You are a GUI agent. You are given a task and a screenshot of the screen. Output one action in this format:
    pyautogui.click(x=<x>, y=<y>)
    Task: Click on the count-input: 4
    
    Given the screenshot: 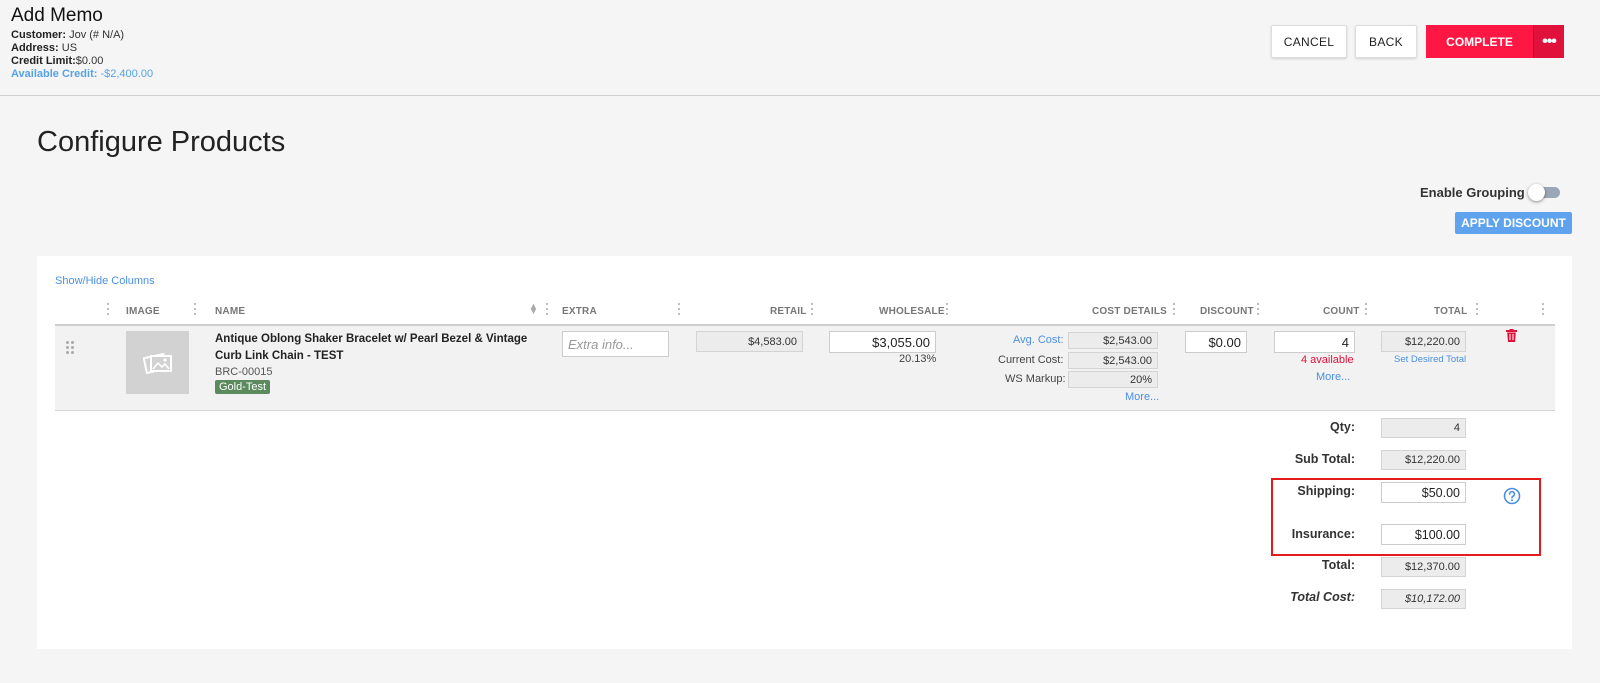 What is the action you would take?
    pyautogui.click(x=1314, y=342)
    